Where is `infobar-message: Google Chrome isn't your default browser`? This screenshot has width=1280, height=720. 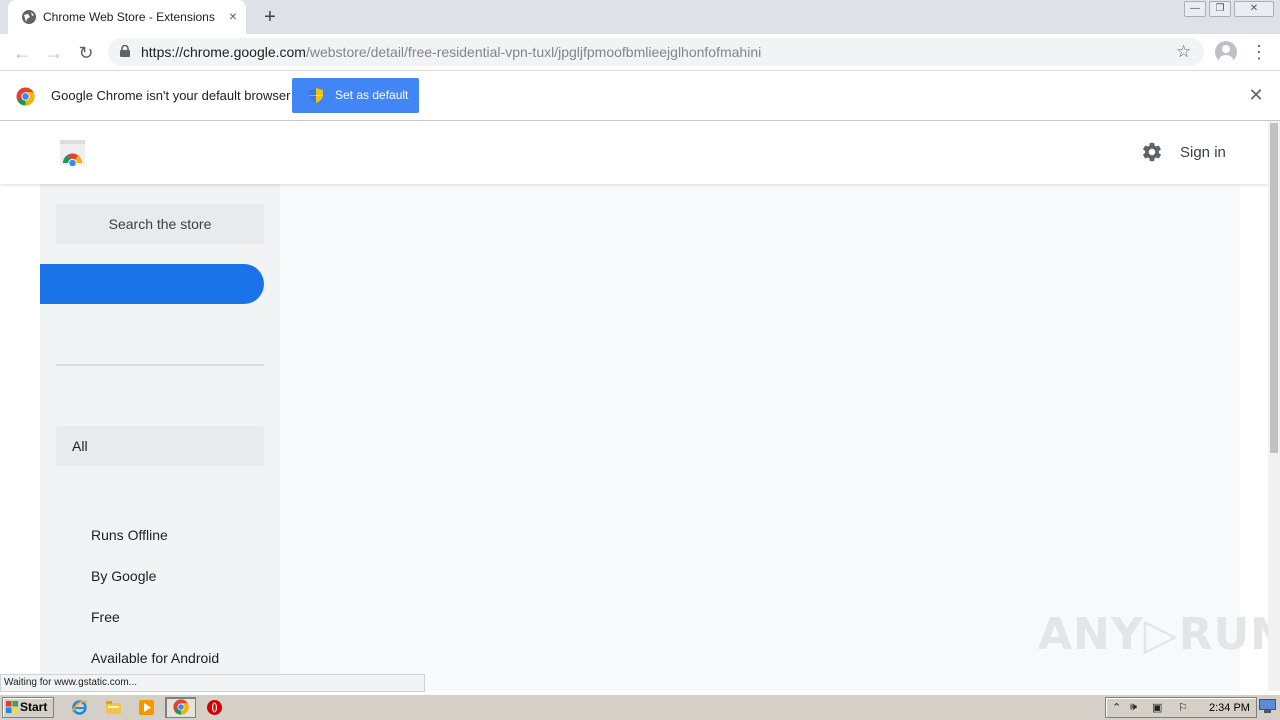
infobar-message: Google Chrome isn't your default browser is located at coordinates (171, 95).